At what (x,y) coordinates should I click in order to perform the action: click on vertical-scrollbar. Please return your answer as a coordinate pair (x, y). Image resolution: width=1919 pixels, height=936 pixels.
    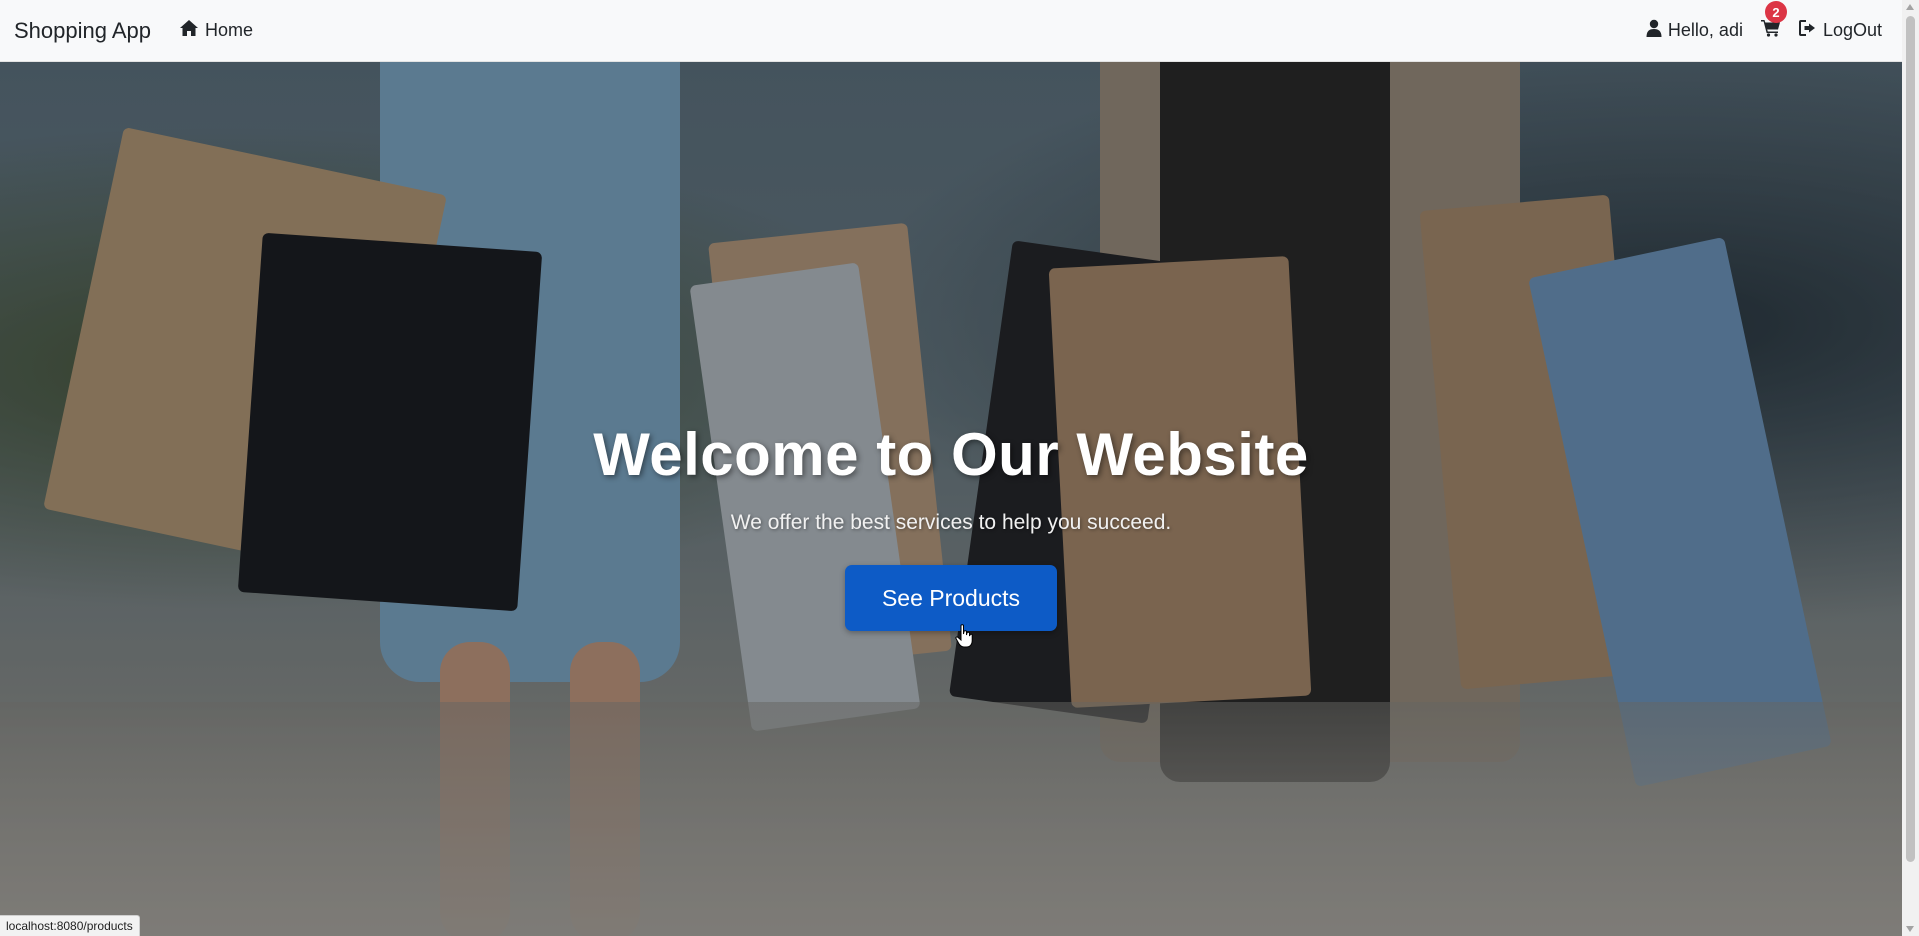
    Looking at the image, I should click on (1910, 468).